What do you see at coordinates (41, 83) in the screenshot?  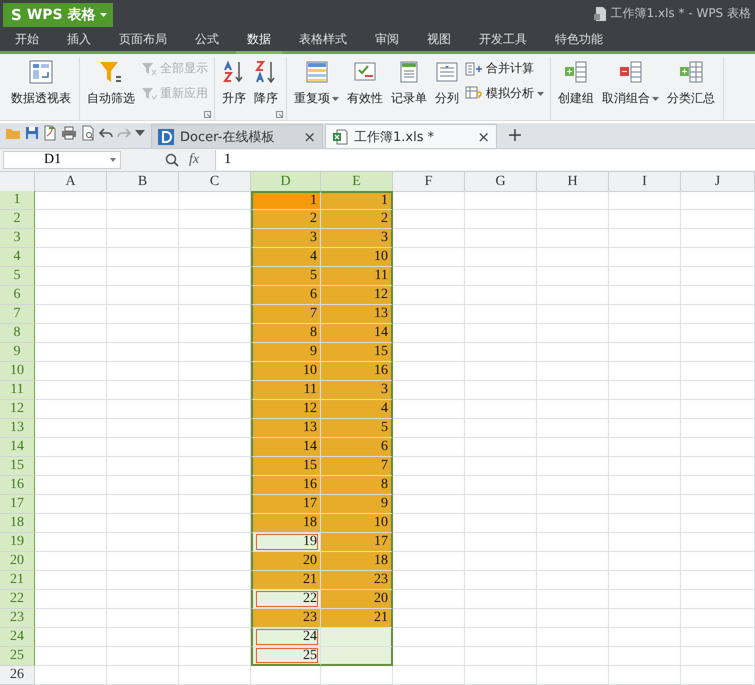 I see `ribbon-button: 数据透视表` at bounding box center [41, 83].